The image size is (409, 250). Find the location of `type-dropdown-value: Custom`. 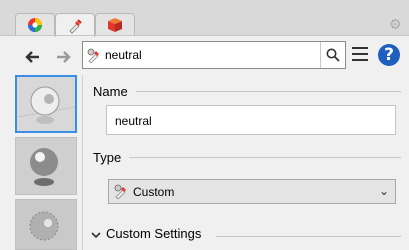

type-dropdown-value: Custom is located at coordinates (154, 192).